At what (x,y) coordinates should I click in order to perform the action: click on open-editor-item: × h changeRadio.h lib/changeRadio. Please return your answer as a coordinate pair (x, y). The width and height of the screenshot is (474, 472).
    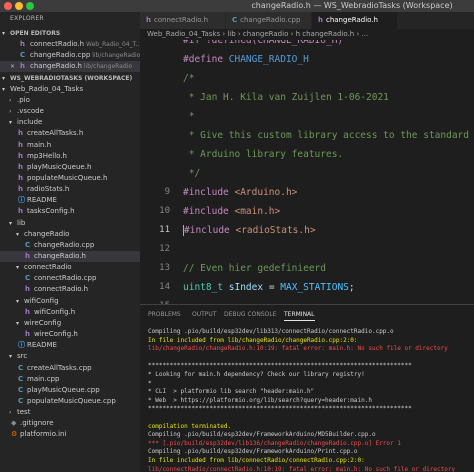
    Looking at the image, I should click on (70, 67).